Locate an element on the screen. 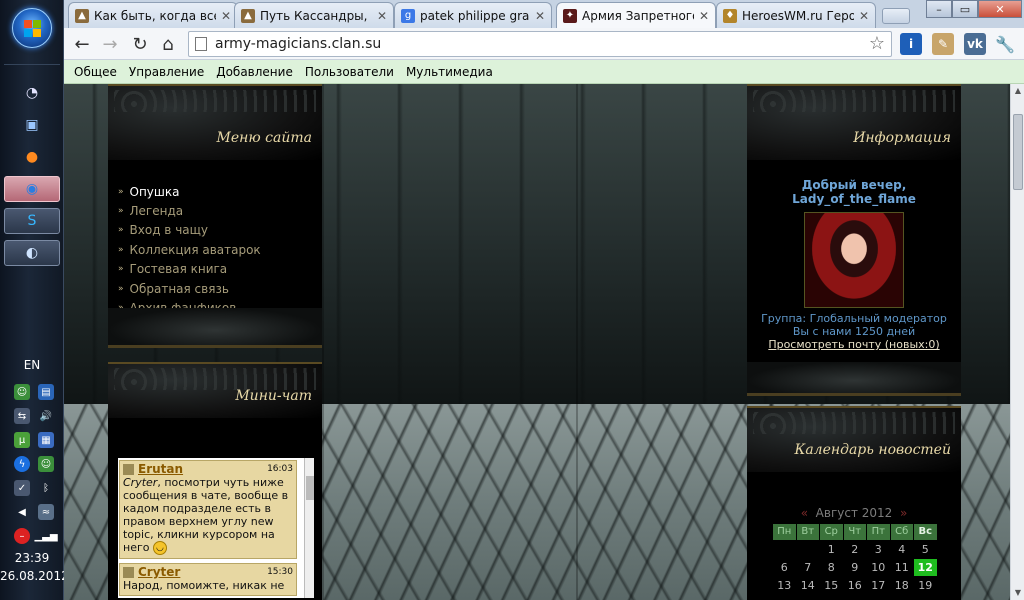 This screenshot has height=600, width=1024. taskbar-skype-icon: S is located at coordinates (32, 221).